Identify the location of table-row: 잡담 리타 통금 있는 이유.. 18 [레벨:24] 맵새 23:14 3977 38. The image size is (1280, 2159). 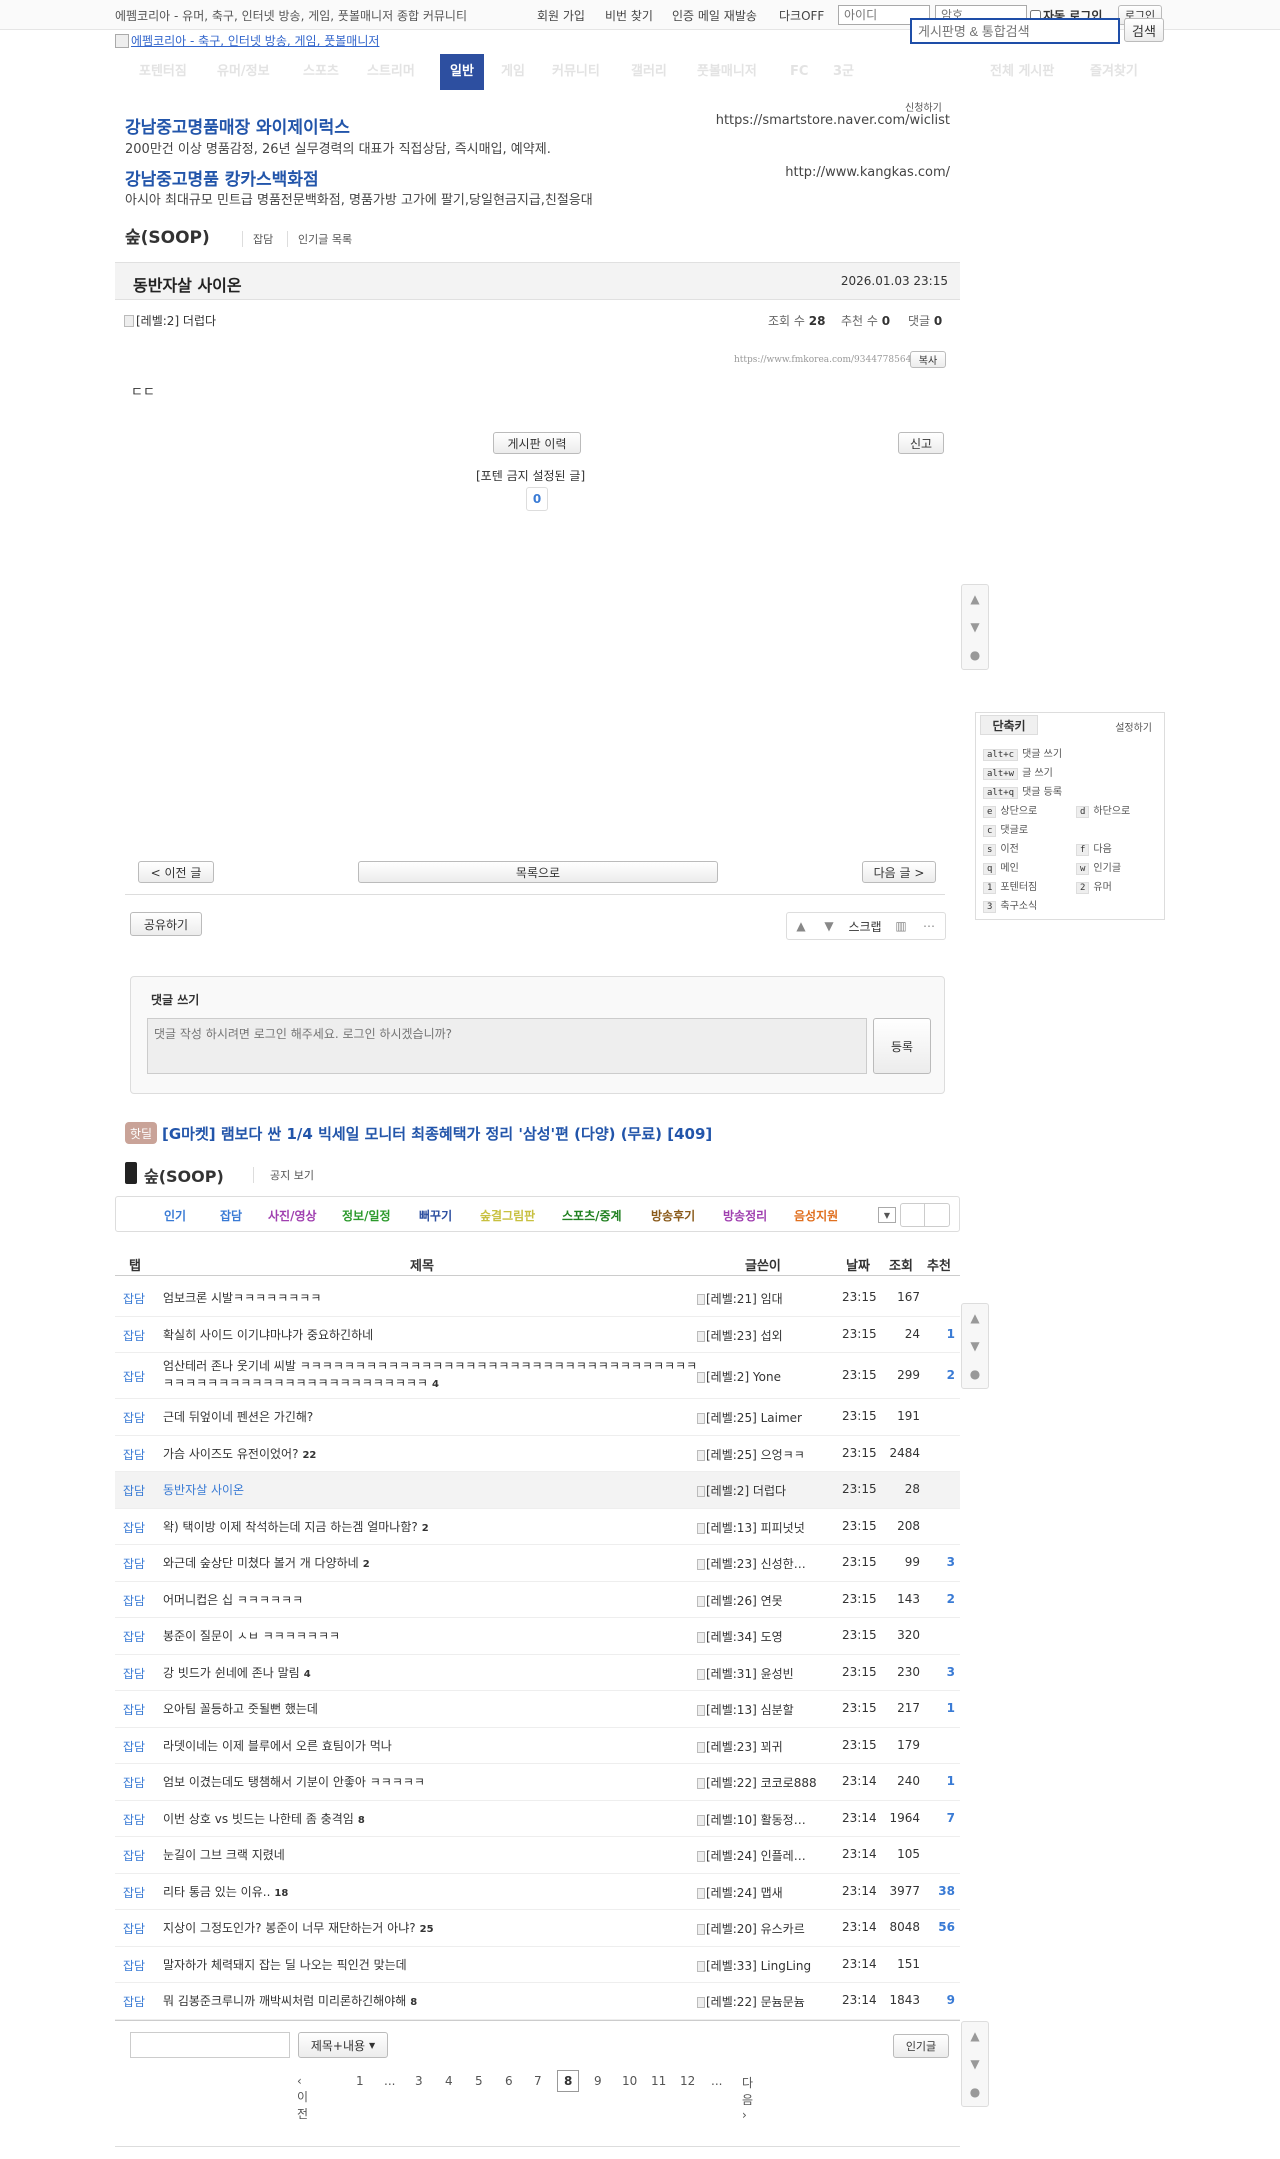
(537, 1892).